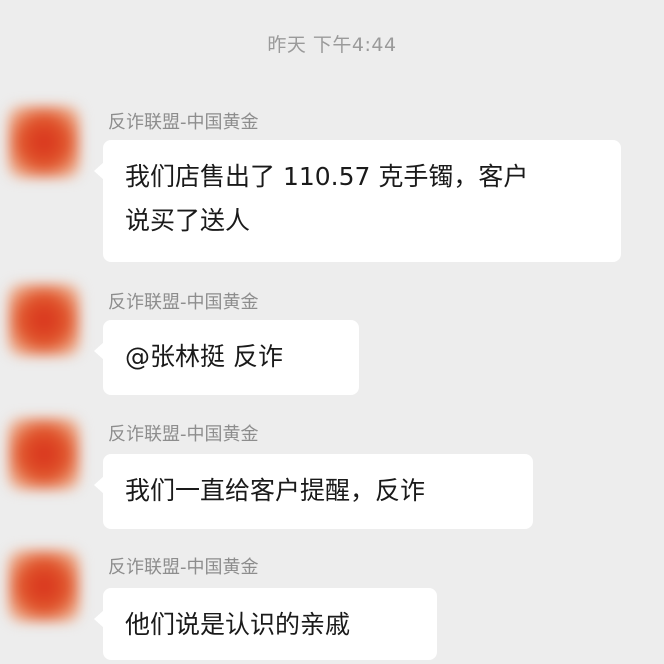 The height and width of the screenshot is (664, 664). Describe the element at coordinates (327, 176) in the screenshot. I see `message-text-line: 我们店售出了 110.57 克手镯，客户` at that location.